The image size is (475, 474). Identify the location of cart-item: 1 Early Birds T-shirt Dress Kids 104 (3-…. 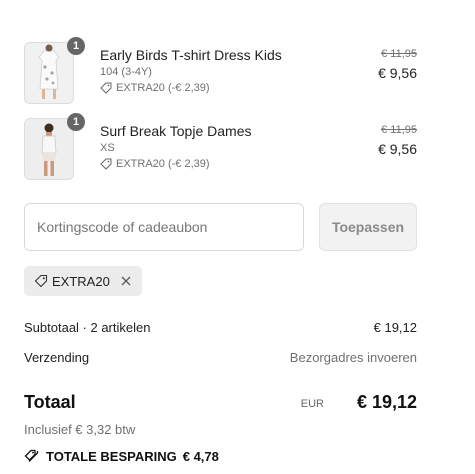
(220, 71).